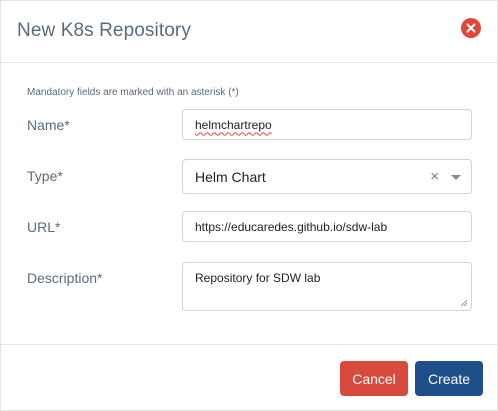 The height and width of the screenshot is (411, 498). What do you see at coordinates (230, 176) in the screenshot?
I see `type-selected-value: Helm Chart` at bounding box center [230, 176].